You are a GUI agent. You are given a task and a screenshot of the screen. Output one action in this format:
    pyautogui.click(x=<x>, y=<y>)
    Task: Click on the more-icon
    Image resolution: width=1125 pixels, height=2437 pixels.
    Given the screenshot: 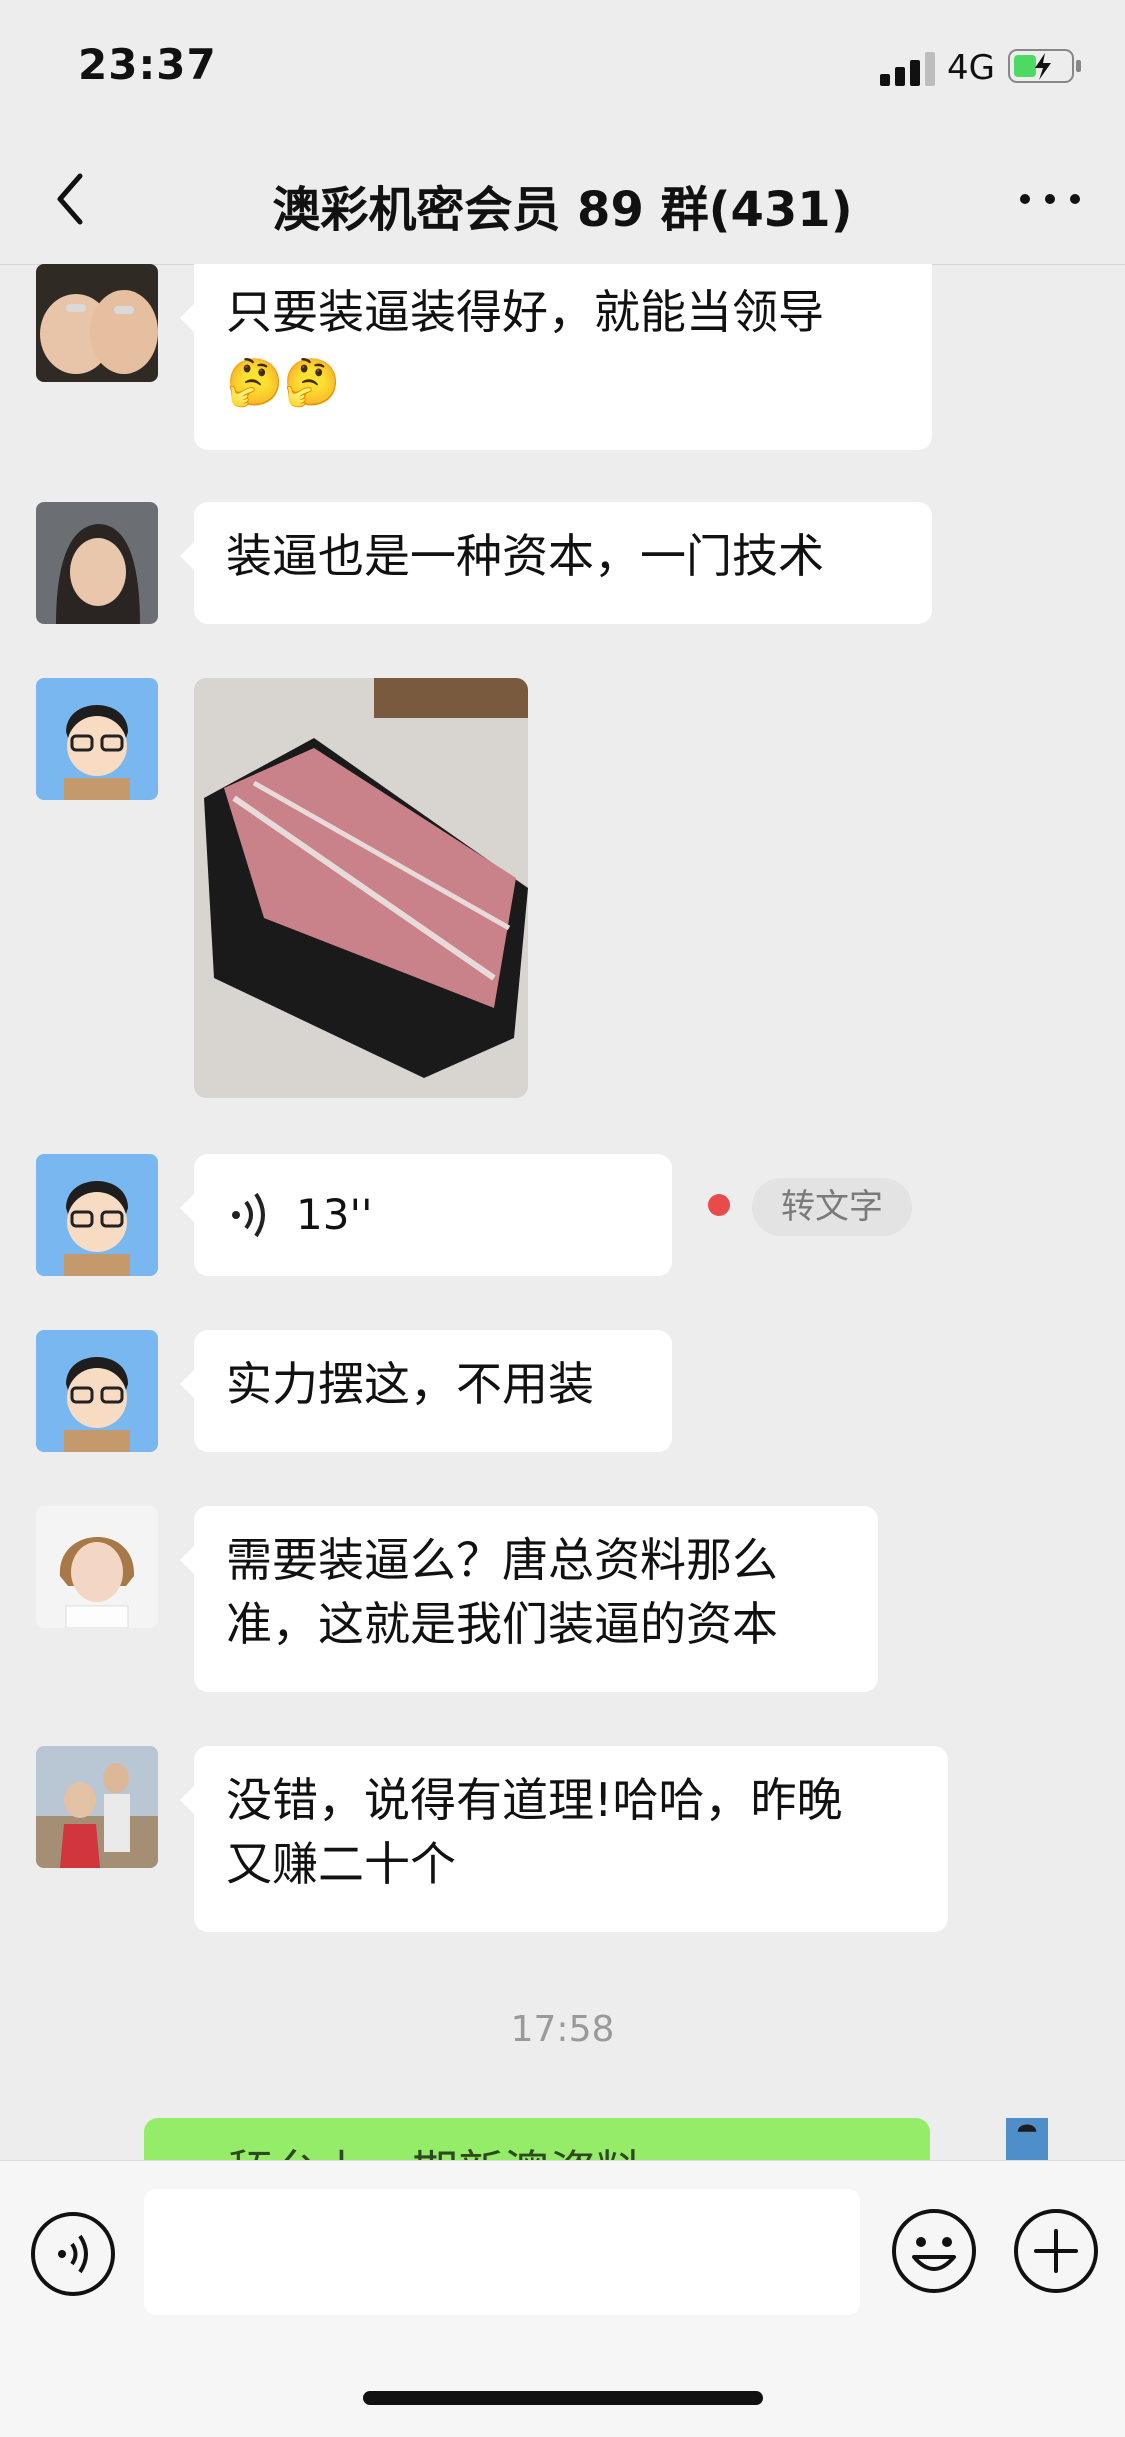 What is the action you would take?
    pyautogui.click(x=1050, y=199)
    